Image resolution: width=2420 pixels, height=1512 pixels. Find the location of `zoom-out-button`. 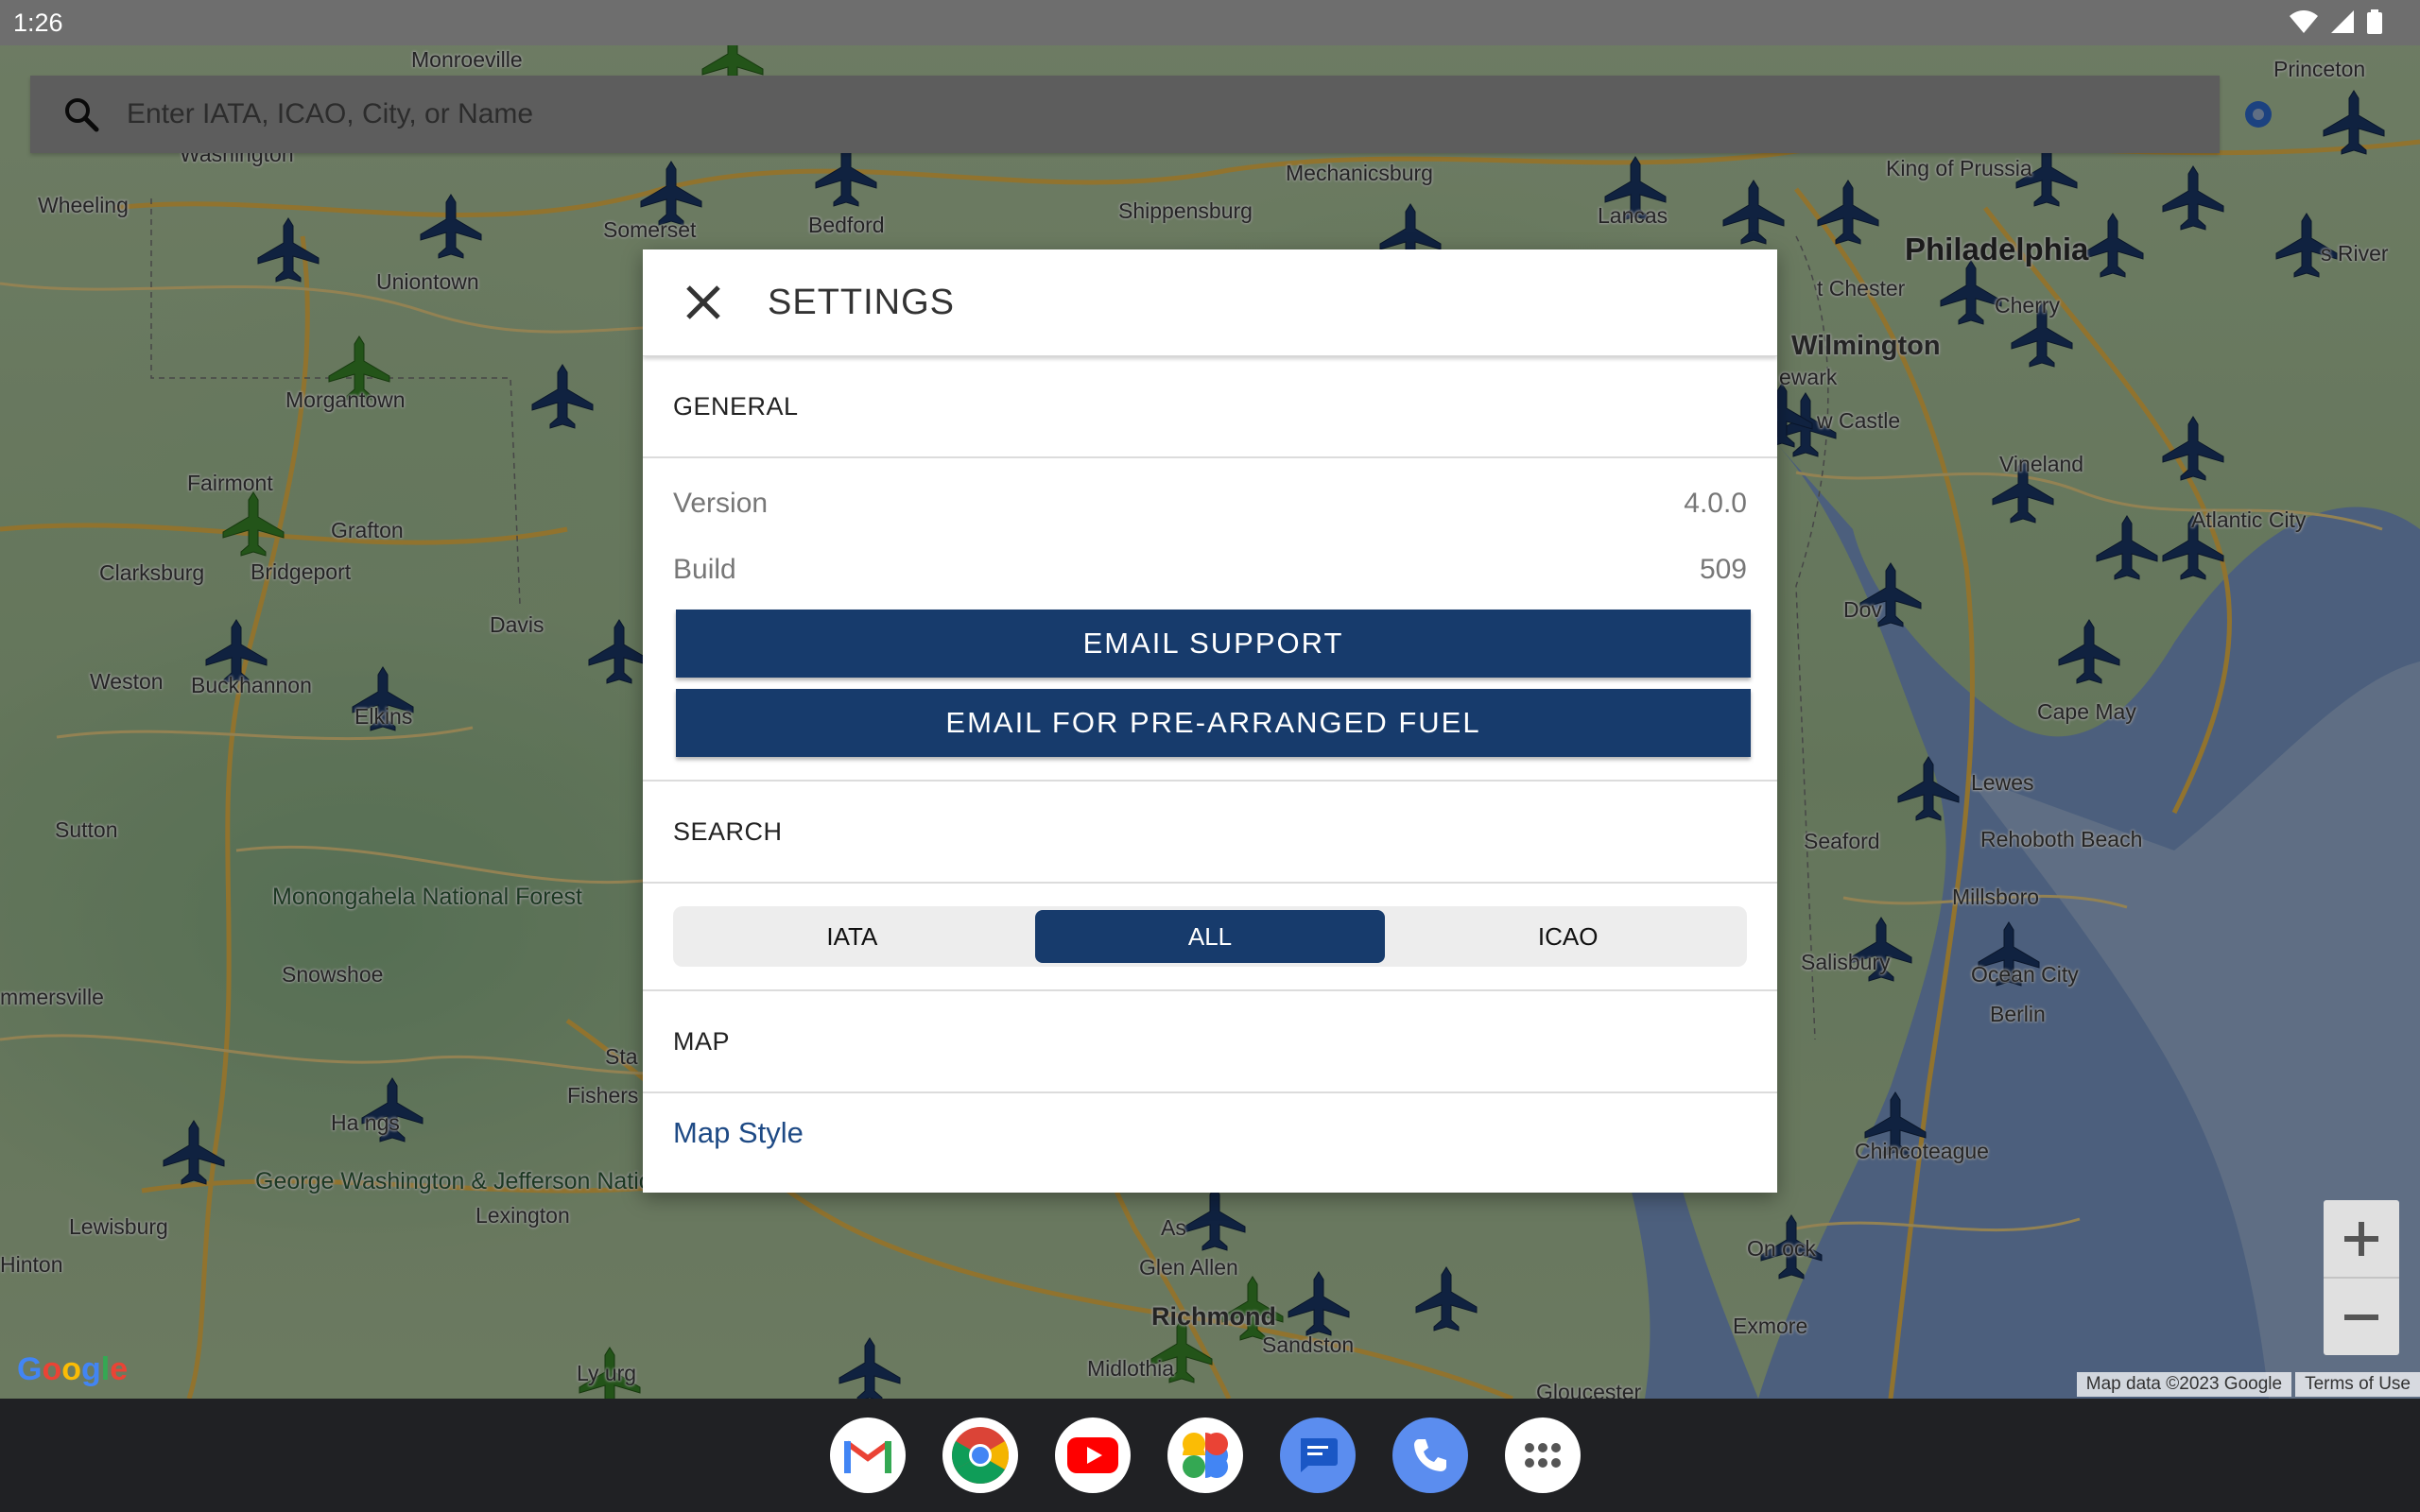

zoom-out-button is located at coordinates (2361, 1316).